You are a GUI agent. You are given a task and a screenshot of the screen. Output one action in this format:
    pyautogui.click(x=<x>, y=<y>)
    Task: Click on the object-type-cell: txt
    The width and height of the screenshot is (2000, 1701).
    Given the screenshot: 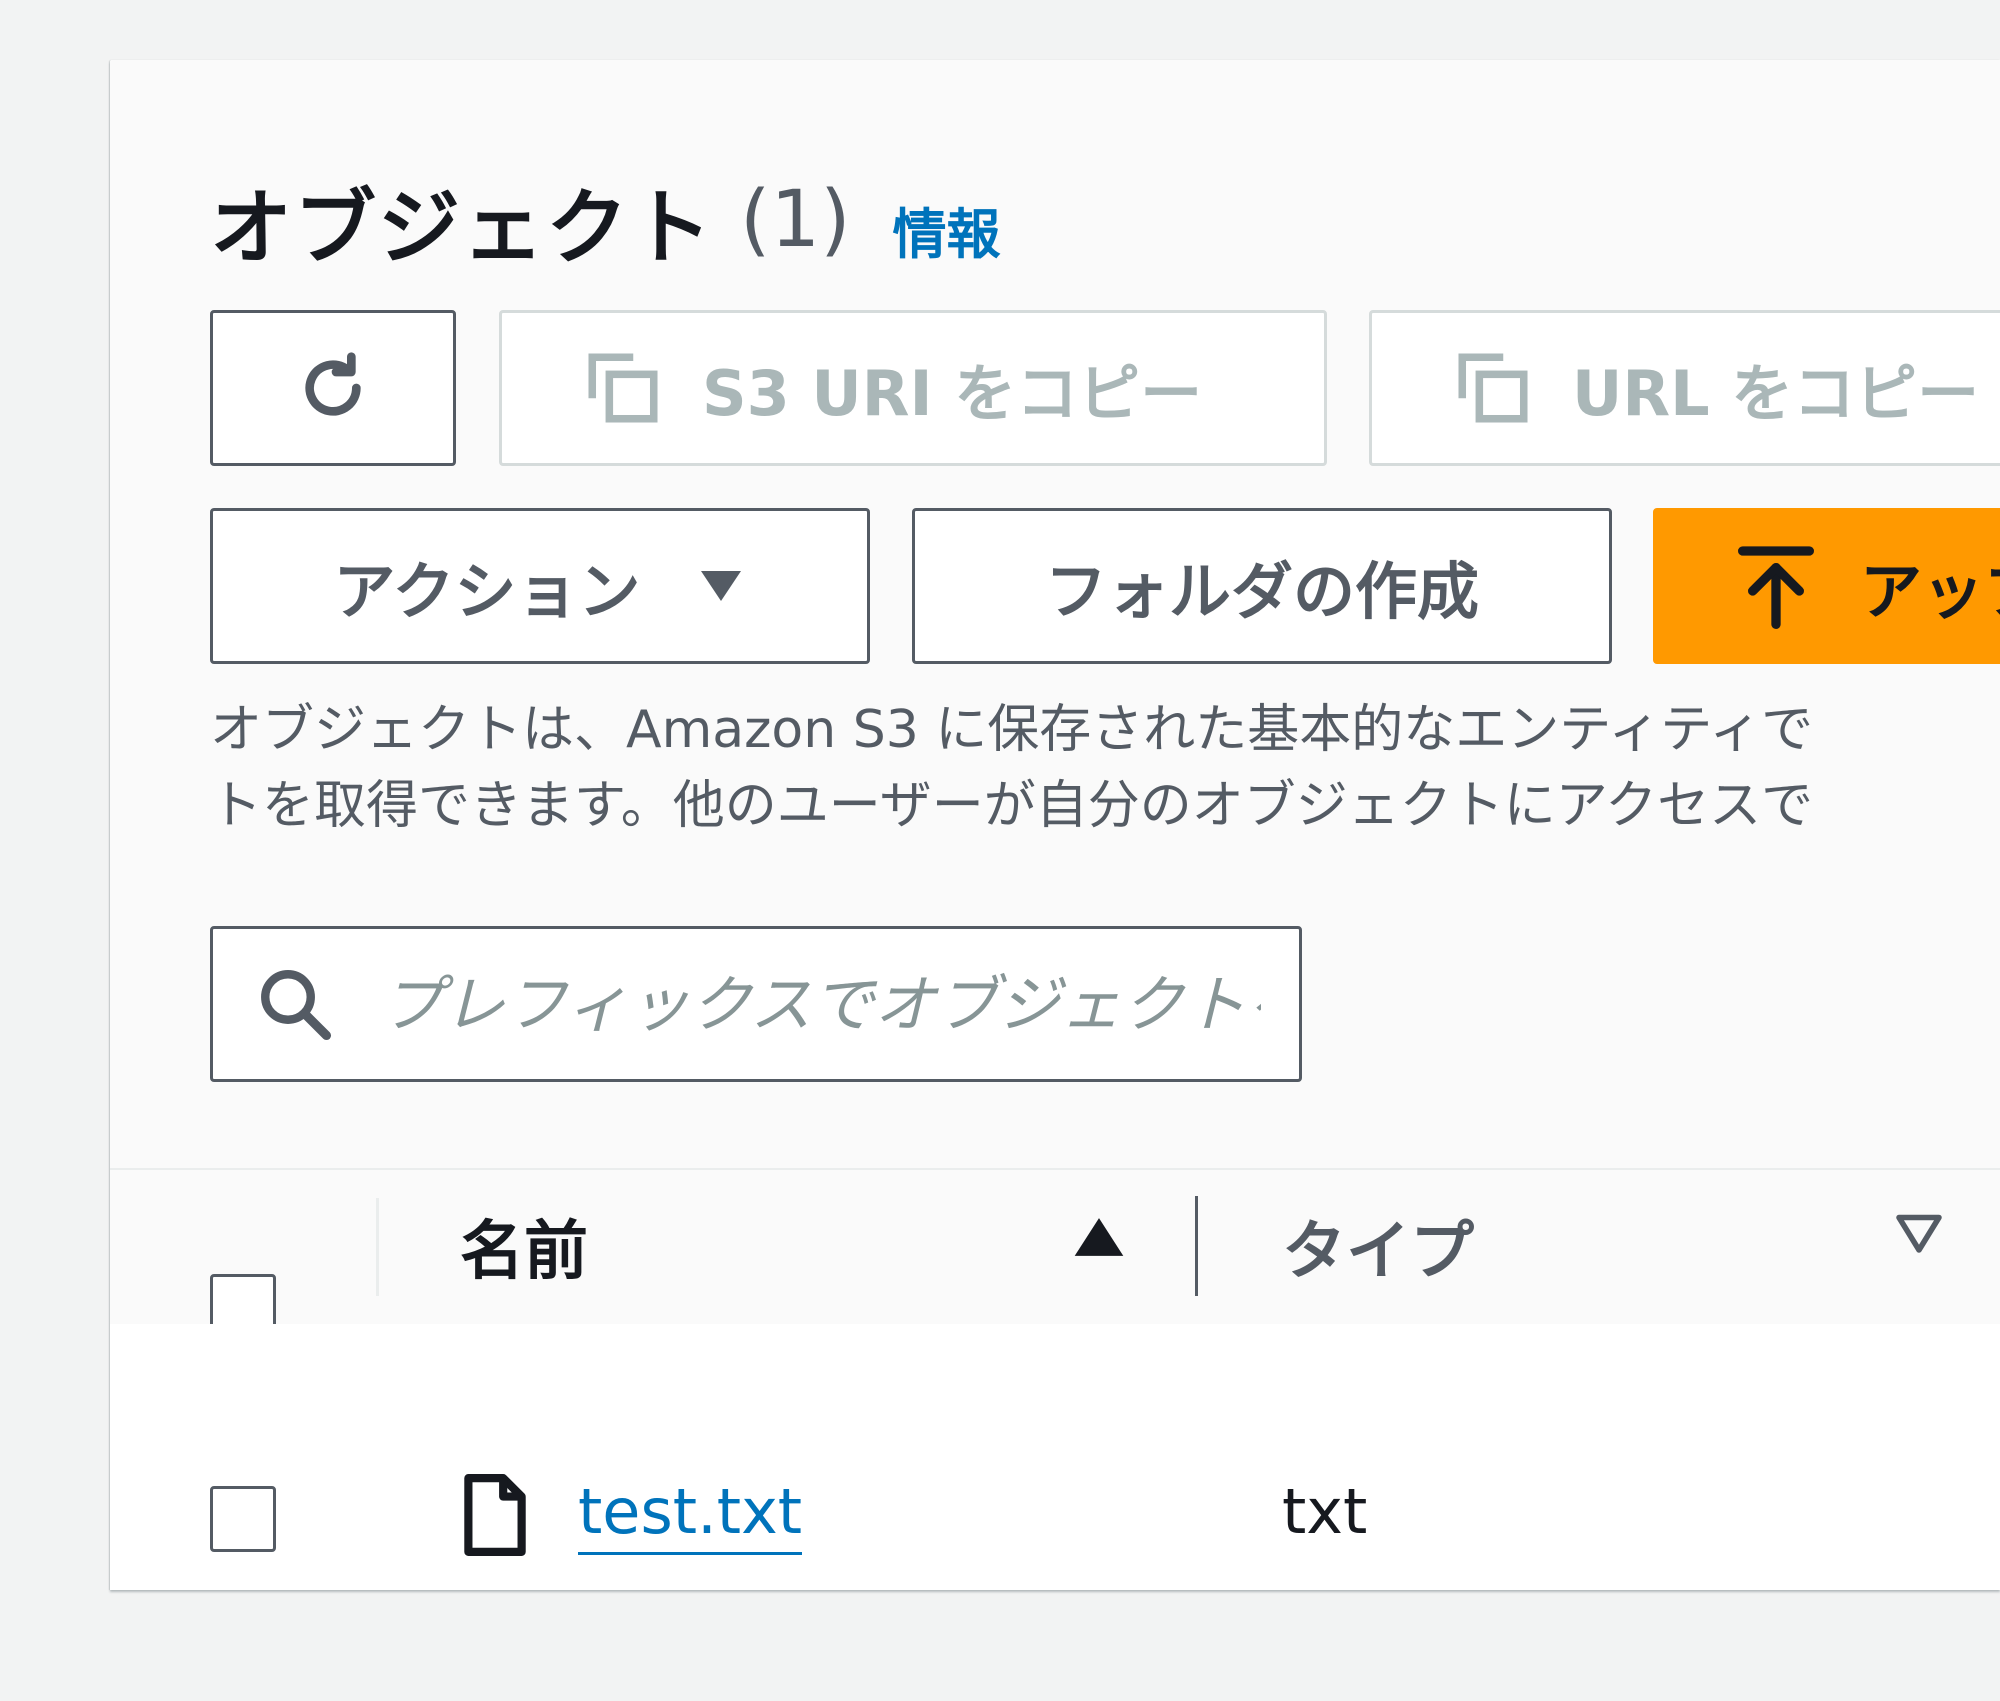 What is the action you would take?
    pyautogui.click(x=1325, y=1511)
    